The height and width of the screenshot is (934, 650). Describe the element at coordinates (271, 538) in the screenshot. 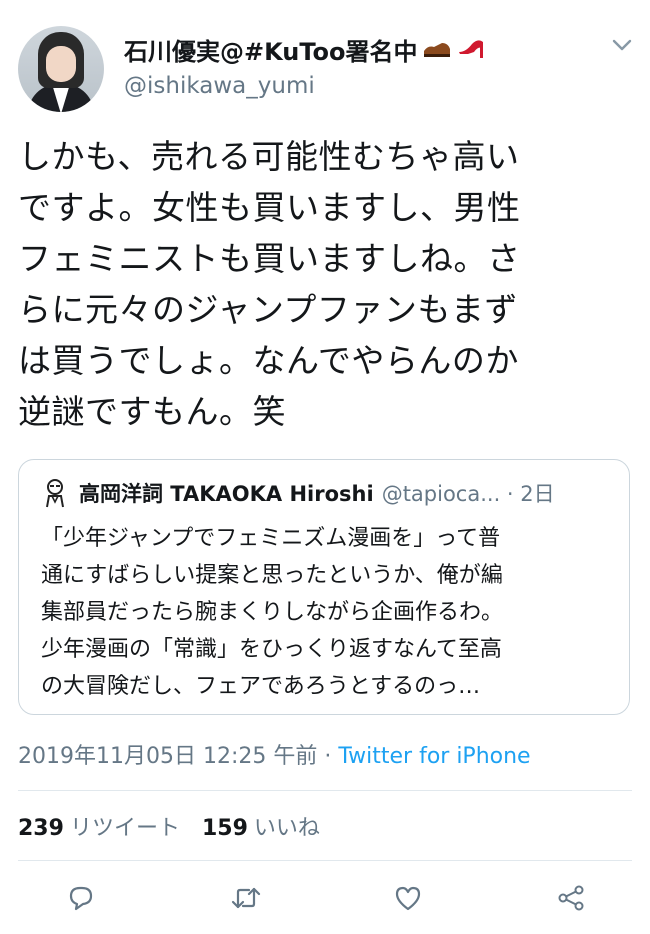

I see `quoted-line: 「少年ジャンプでフェミニズム漫画を」って普` at that location.